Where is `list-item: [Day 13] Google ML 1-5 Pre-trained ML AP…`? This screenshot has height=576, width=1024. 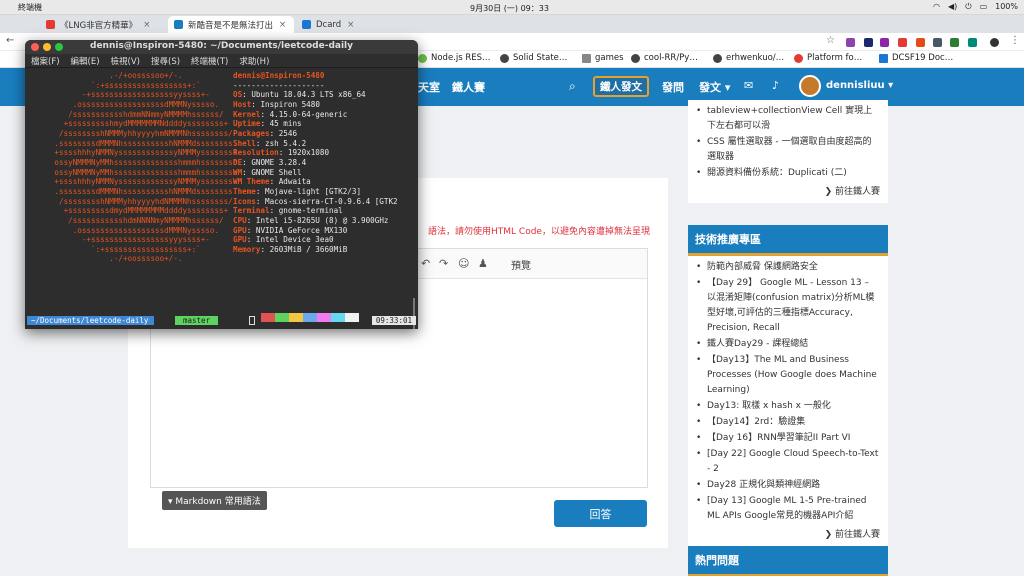 list-item: [Day 13] Google ML 1-5 Pre-trained ML AP… is located at coordinates (788, 509).